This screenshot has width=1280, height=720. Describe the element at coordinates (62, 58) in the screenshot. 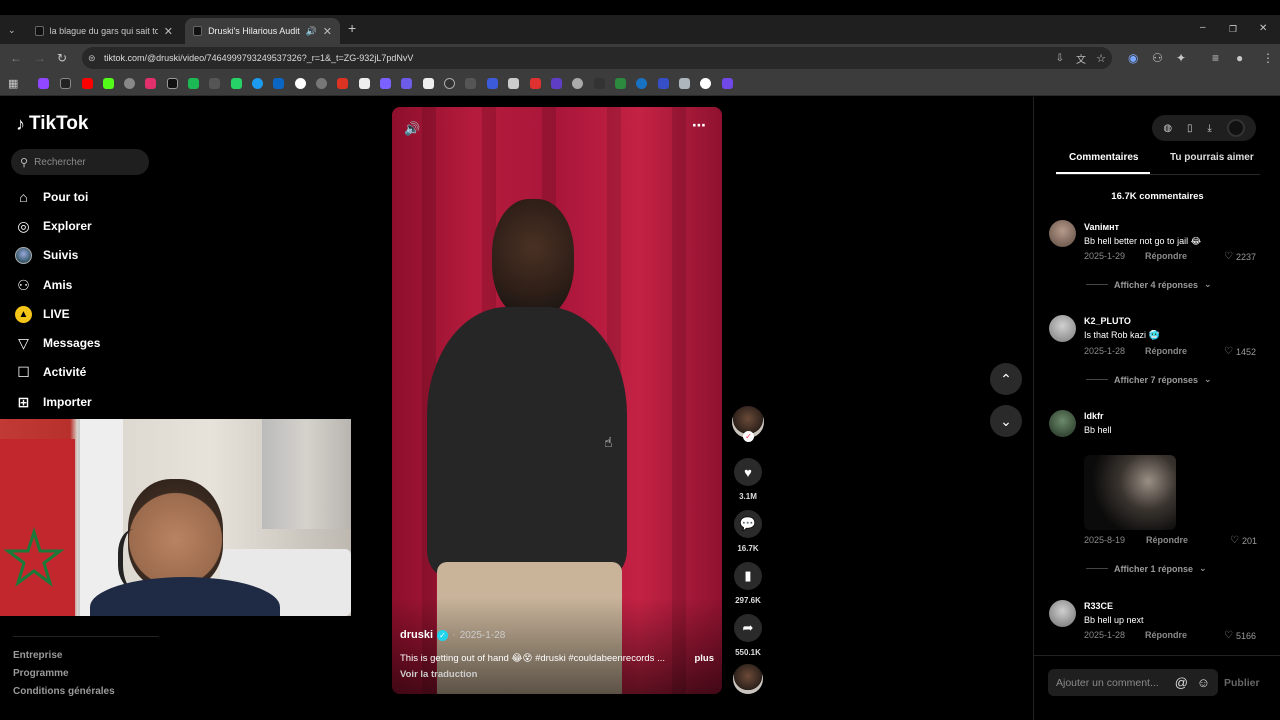

I see `reload-icon: ↻` at that location.